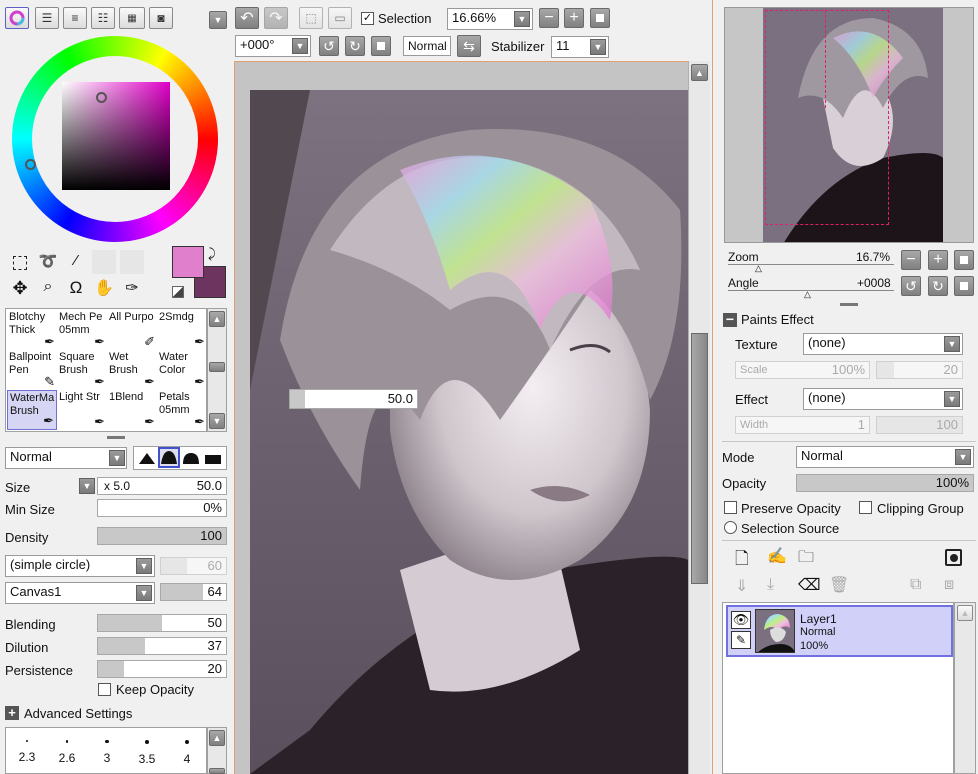 The image size is (978, 774). I want to click on size-range-dropdown: ▼, so click(87, 486).